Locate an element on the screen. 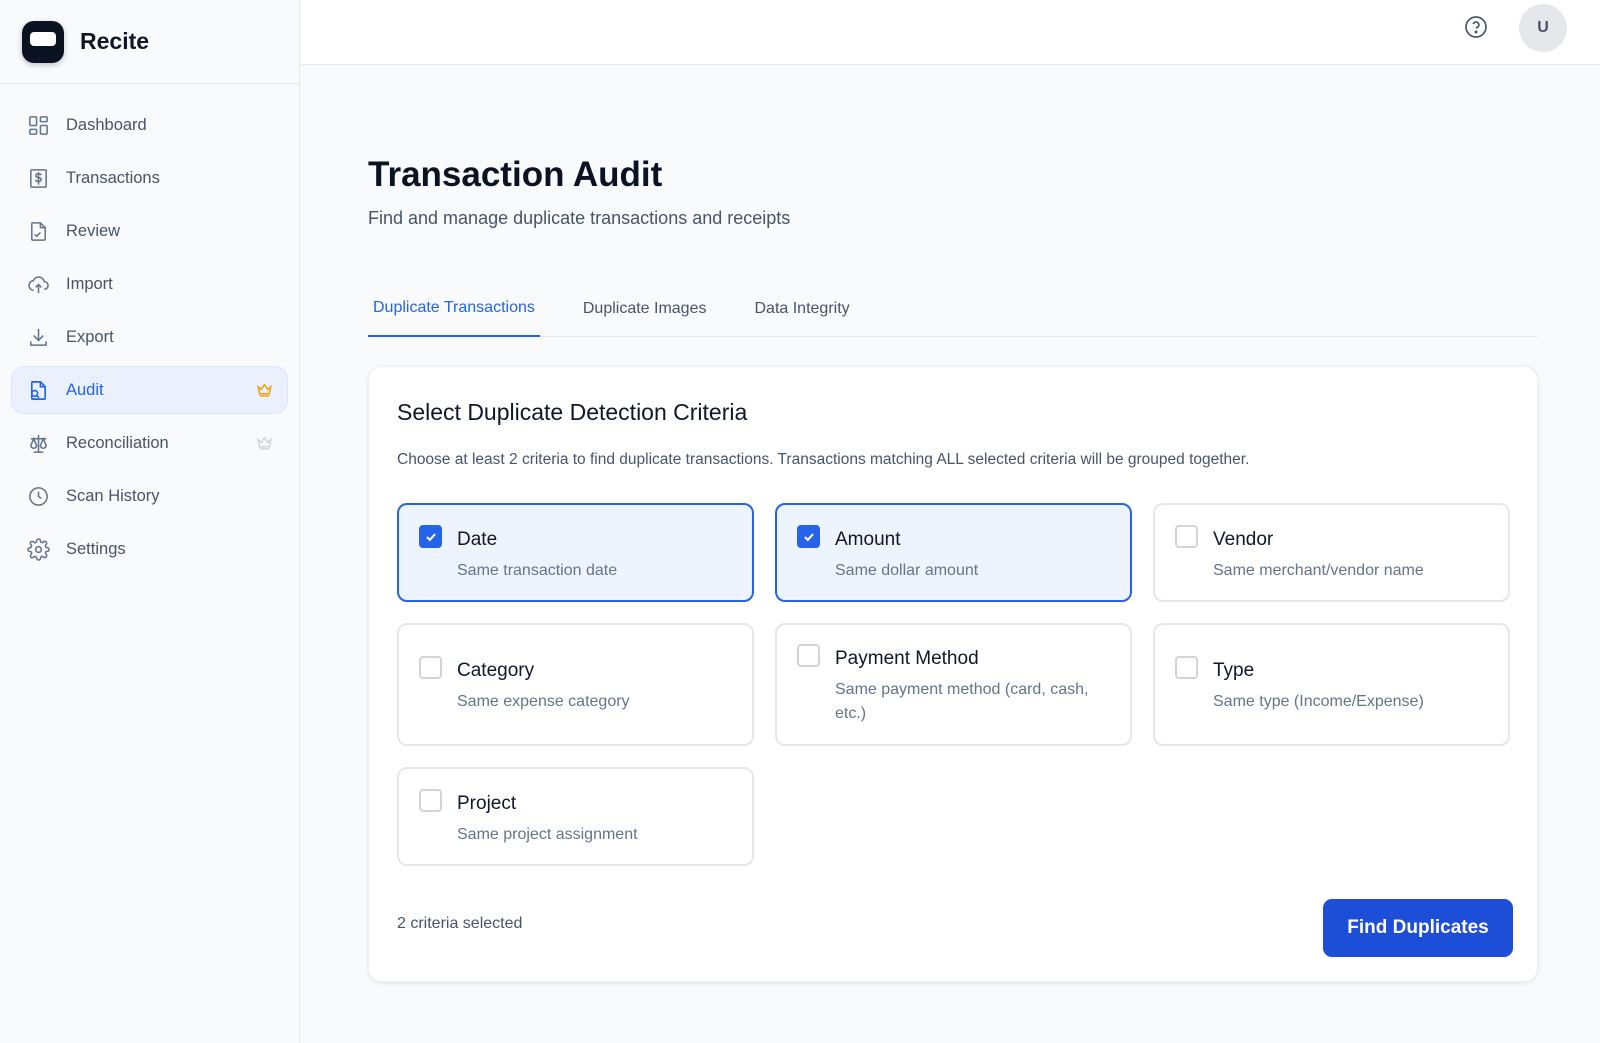 The image size is (1600, 1043). criteria-option-date: Date Same transaction date is located at coordinates (575, 552).